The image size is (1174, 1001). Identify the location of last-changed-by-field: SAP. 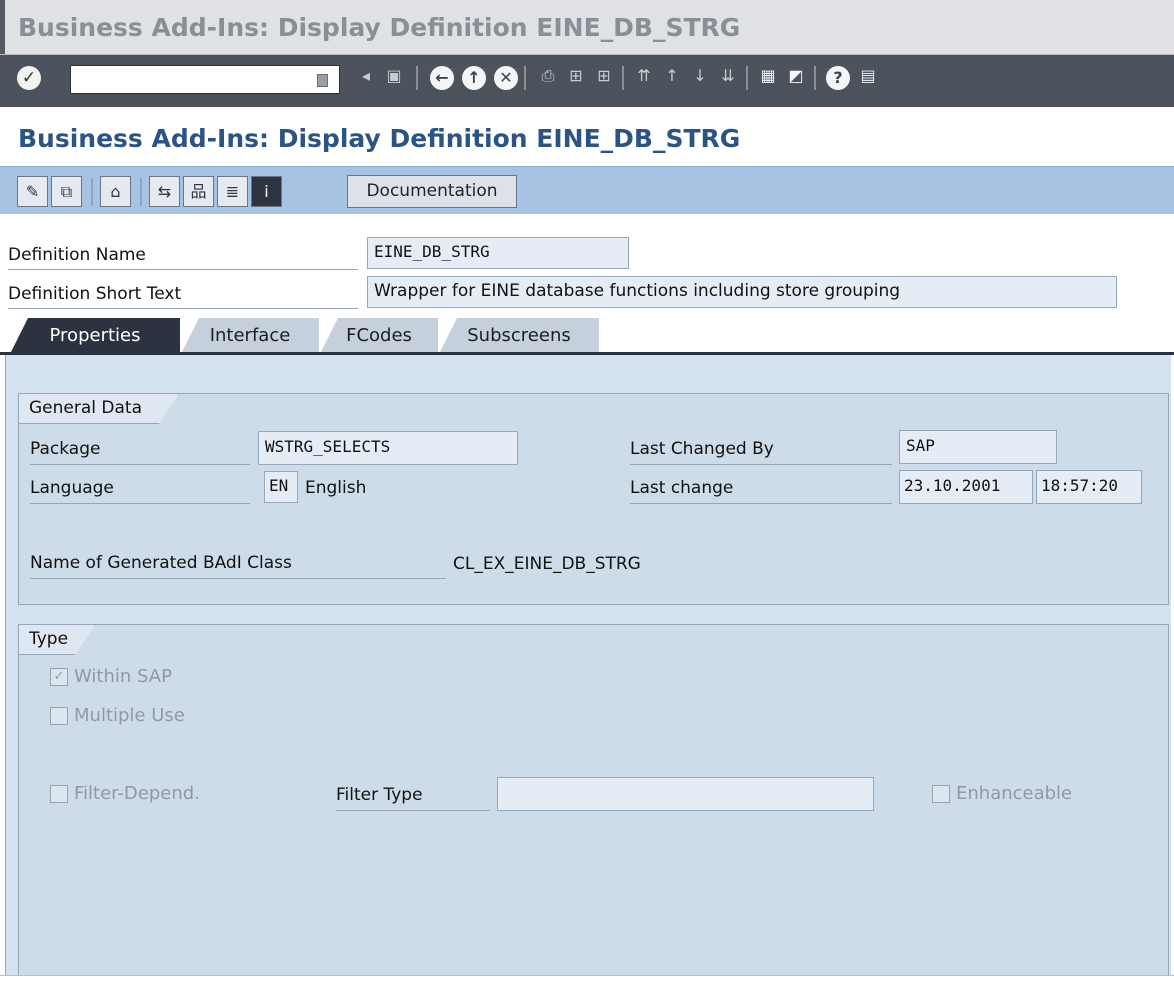
(978, 447).